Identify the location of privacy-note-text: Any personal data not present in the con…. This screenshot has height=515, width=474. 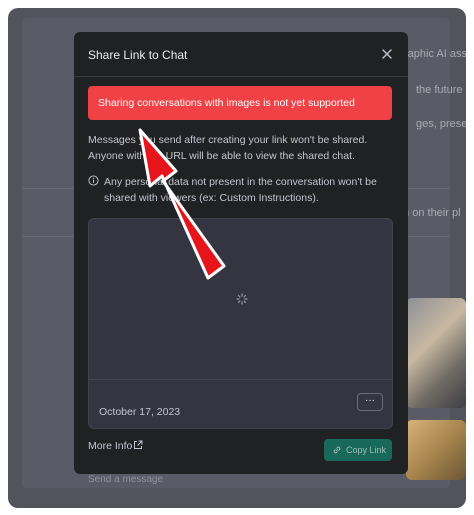
(240, 190).